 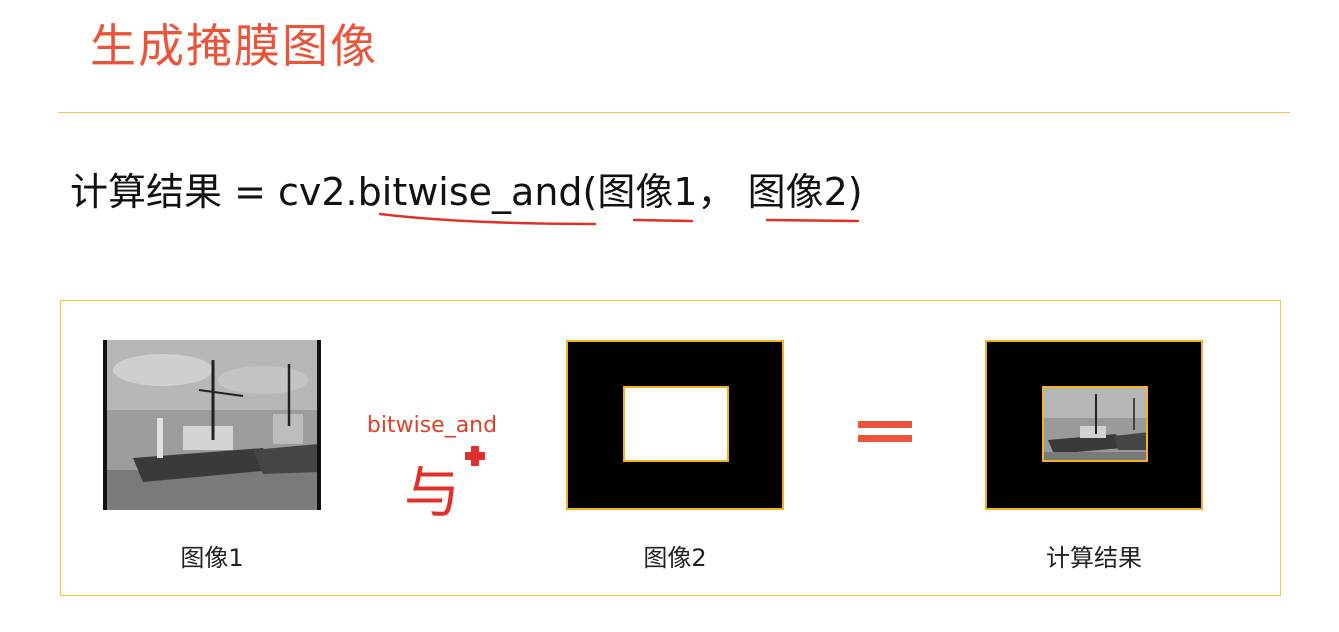 I want to click on underline-image1, so click(x=663, y=220).